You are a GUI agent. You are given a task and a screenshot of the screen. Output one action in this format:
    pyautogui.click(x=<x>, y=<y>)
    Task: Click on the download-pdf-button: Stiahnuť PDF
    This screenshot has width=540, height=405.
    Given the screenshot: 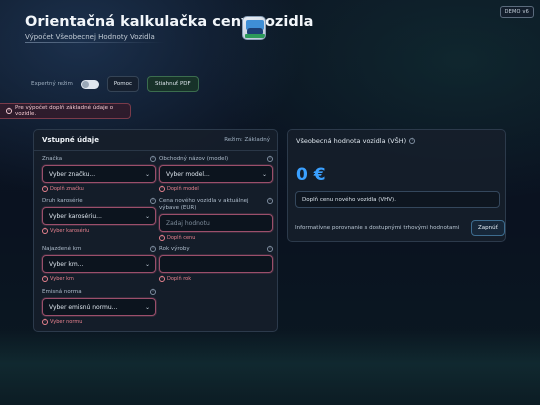 What is the action you would take?
    pyautogui.click(x=173, y=84)
    